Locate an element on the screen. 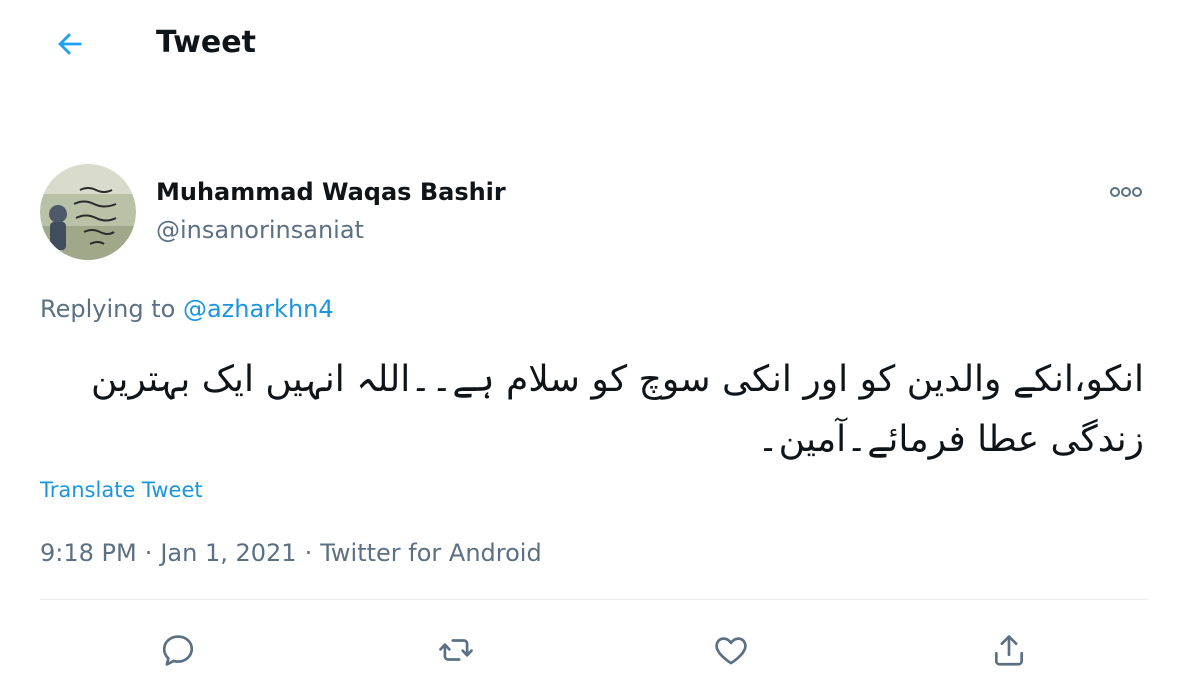  reply-button is located at coordinates (178, 650).